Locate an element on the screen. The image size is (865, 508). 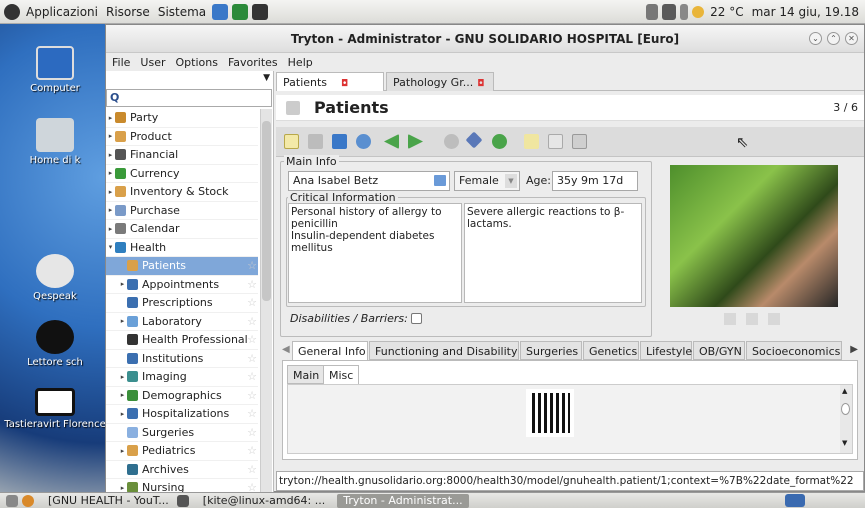
folder-open-icon is located at coordinates (440, 180).